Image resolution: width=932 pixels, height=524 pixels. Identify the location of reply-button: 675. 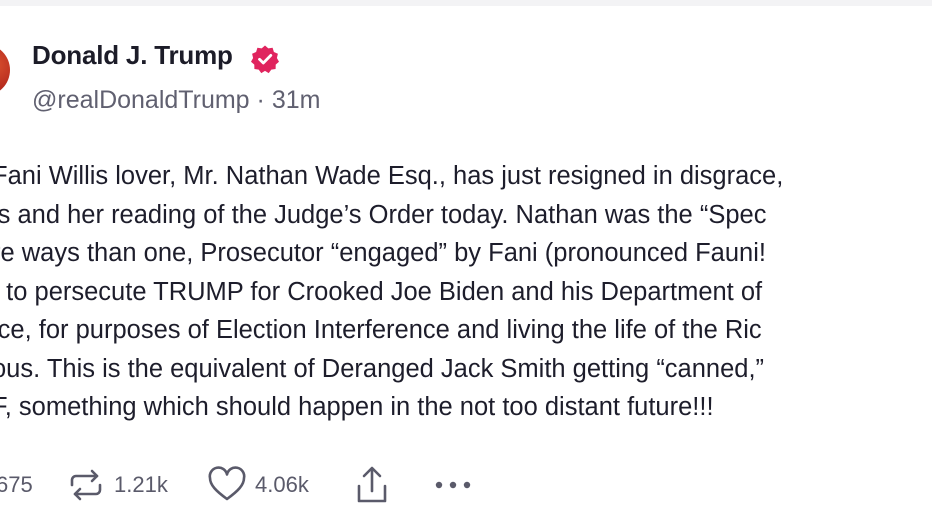
(16, 485).